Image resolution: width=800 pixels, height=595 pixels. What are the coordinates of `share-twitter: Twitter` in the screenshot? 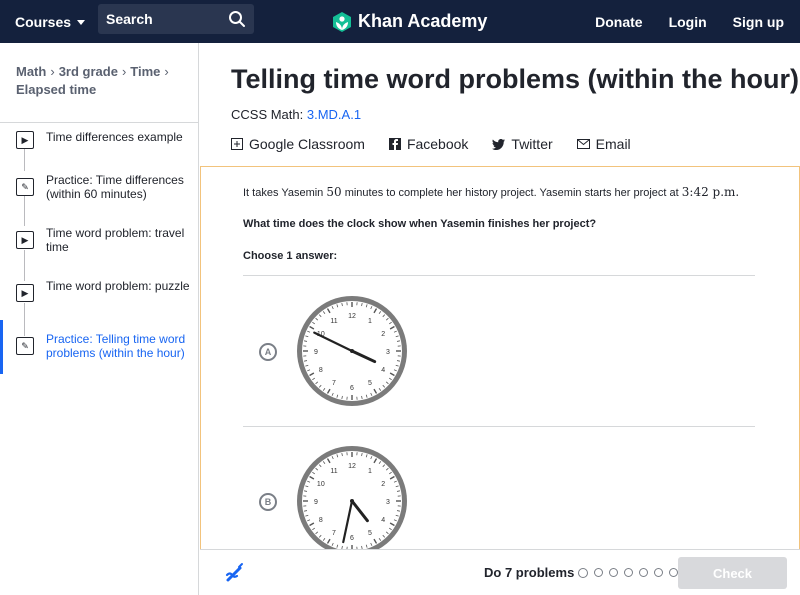 It's located at (522, 144).